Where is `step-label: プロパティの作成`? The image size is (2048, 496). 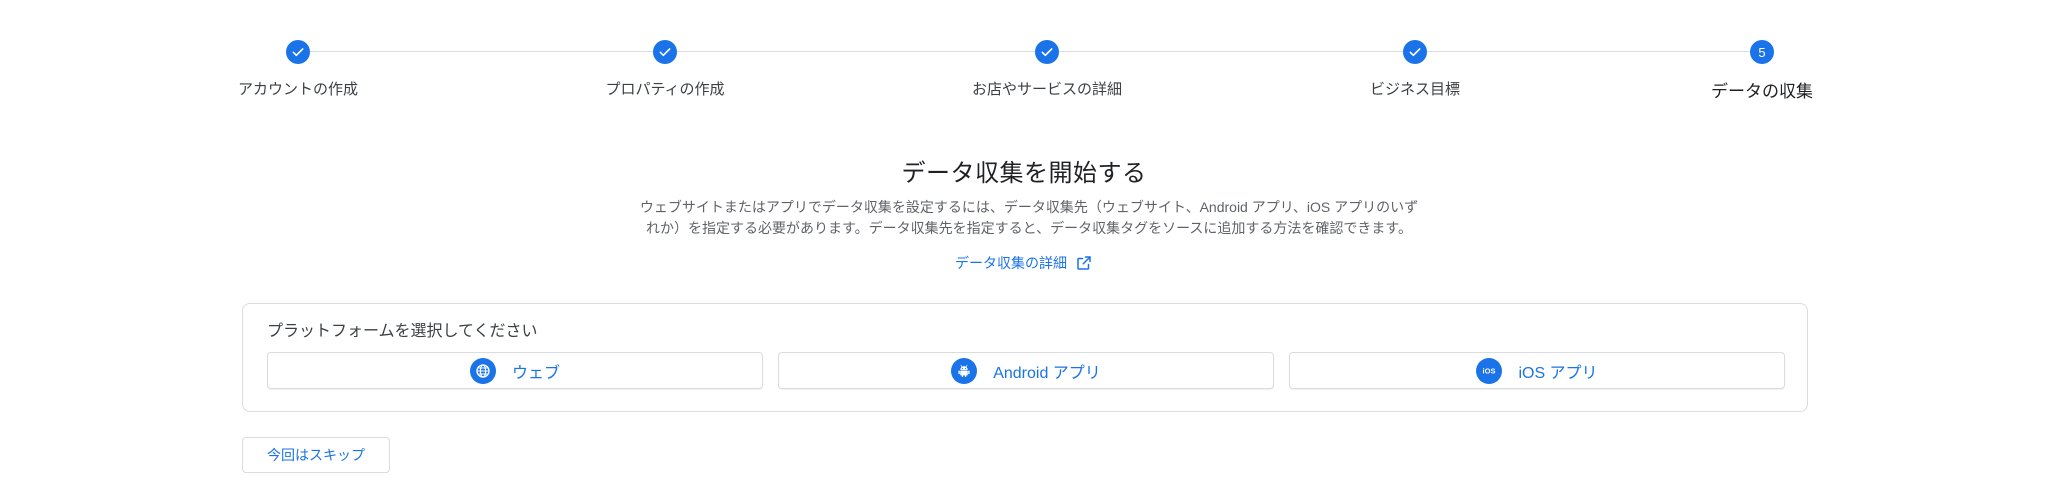 step-label: プロパティの作成 is located at coordinates (665, 89).